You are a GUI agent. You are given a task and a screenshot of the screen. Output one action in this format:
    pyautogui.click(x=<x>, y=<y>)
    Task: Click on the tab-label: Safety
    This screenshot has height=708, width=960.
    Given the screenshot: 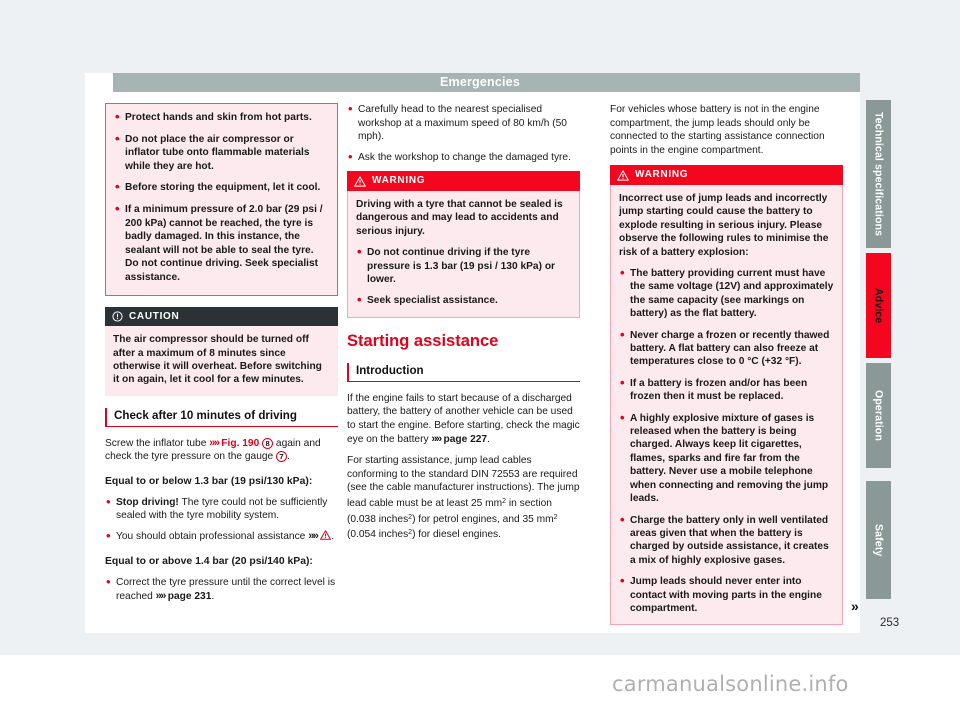 What is the action you would take?
    pyautogui.click(x=878, y=540)
    